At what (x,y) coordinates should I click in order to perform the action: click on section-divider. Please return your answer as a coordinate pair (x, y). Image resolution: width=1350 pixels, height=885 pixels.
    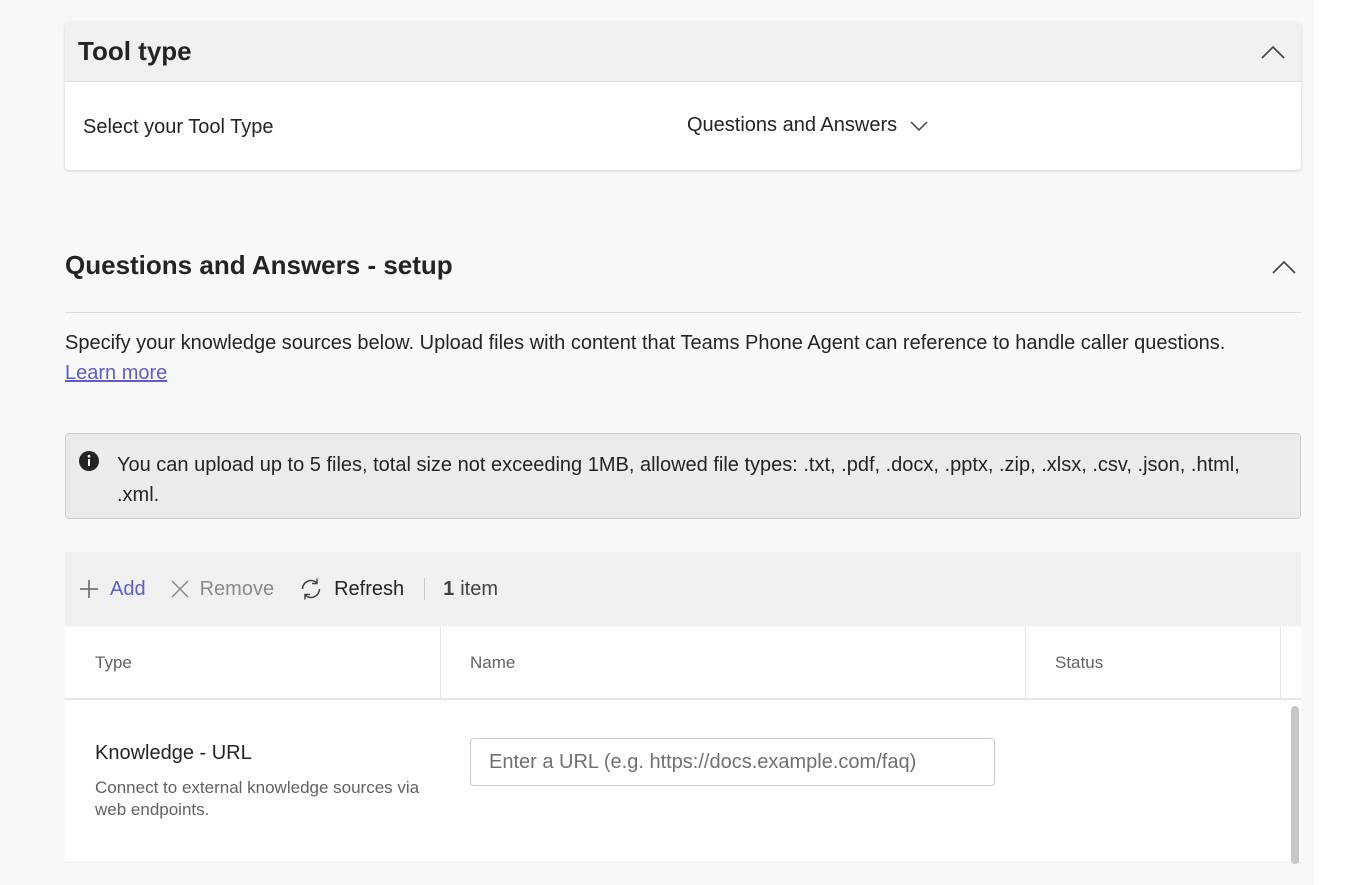
    Looking at the image, I should click on (683, 312).